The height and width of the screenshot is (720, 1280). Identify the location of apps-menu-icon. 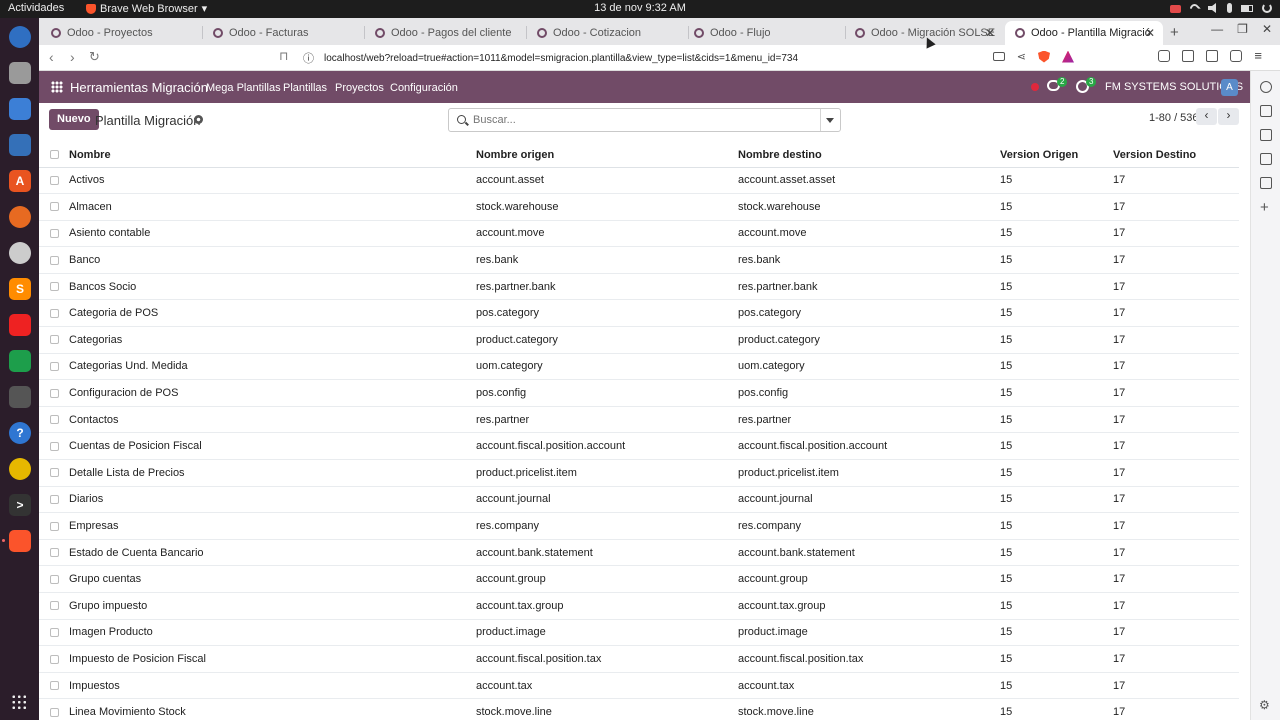
(57, 87).